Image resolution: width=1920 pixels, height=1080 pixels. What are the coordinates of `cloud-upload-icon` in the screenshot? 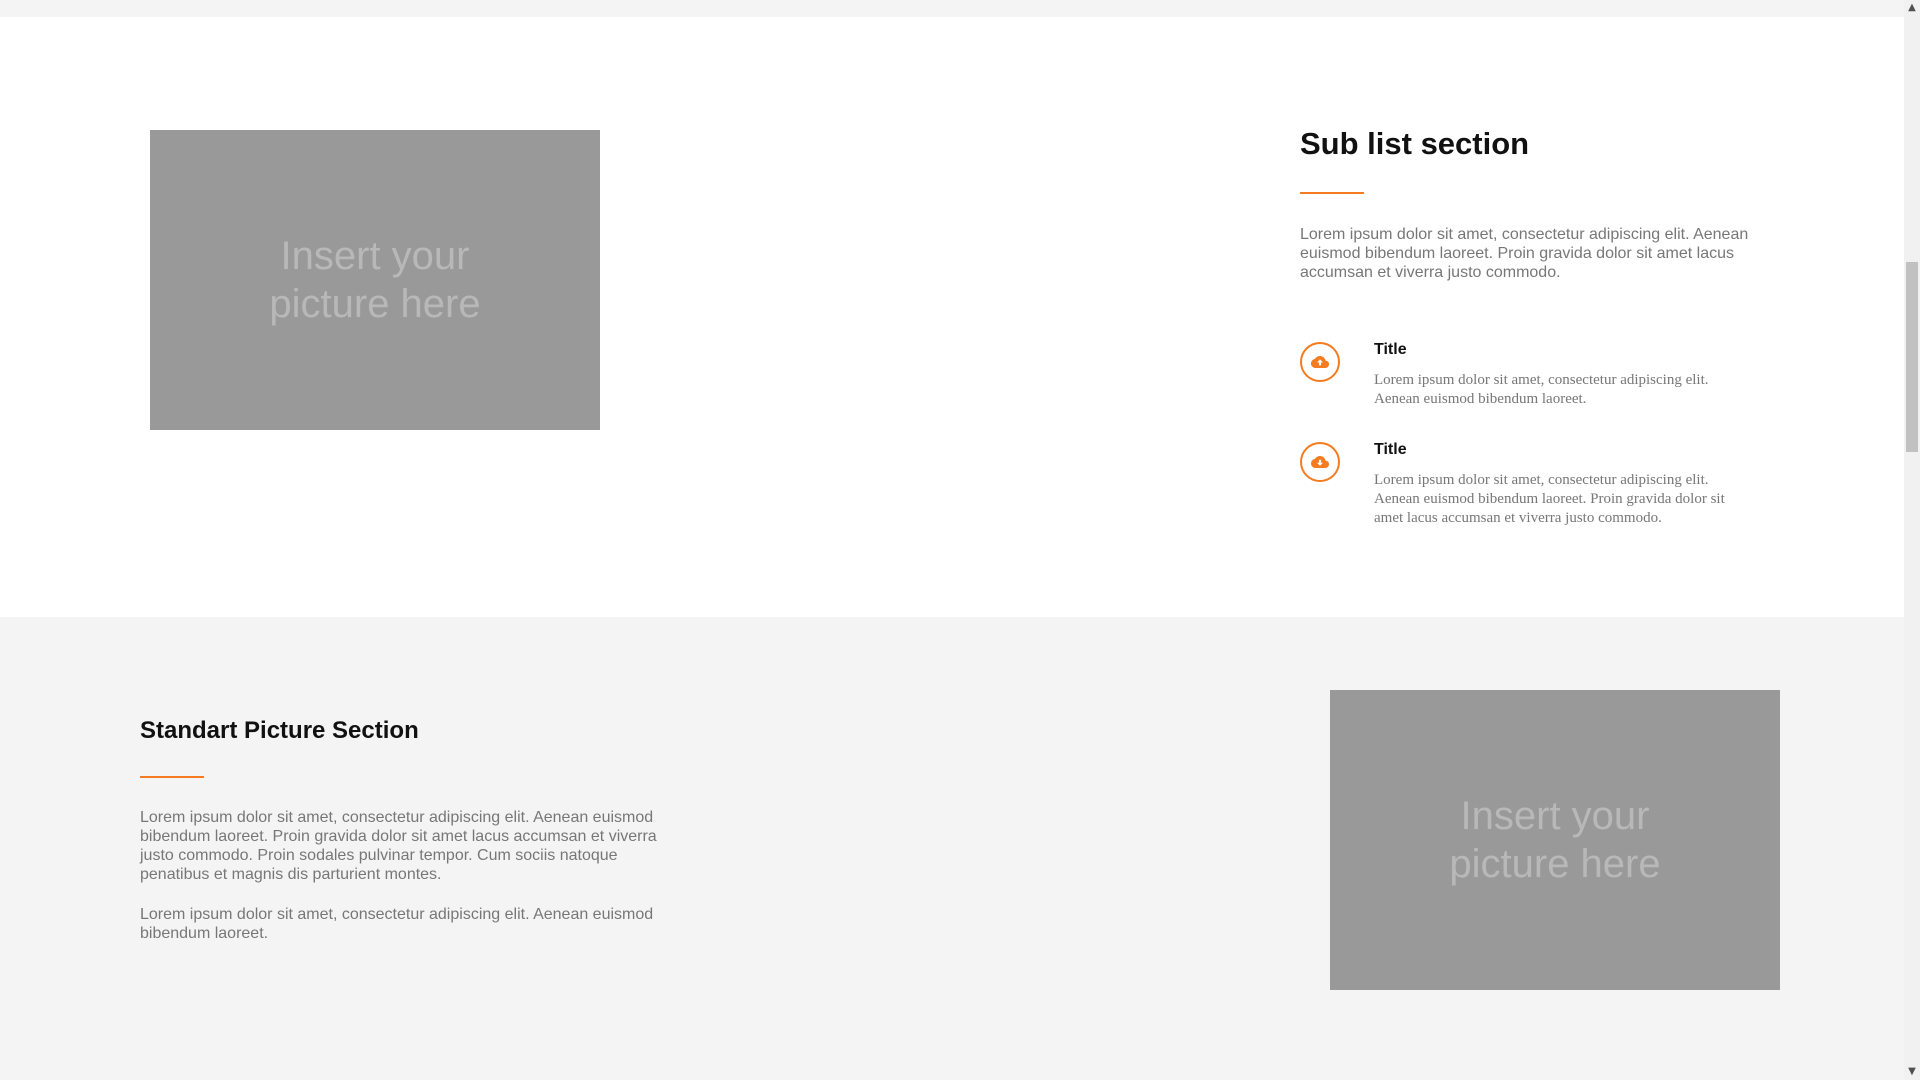 It's located at (1320, 362).